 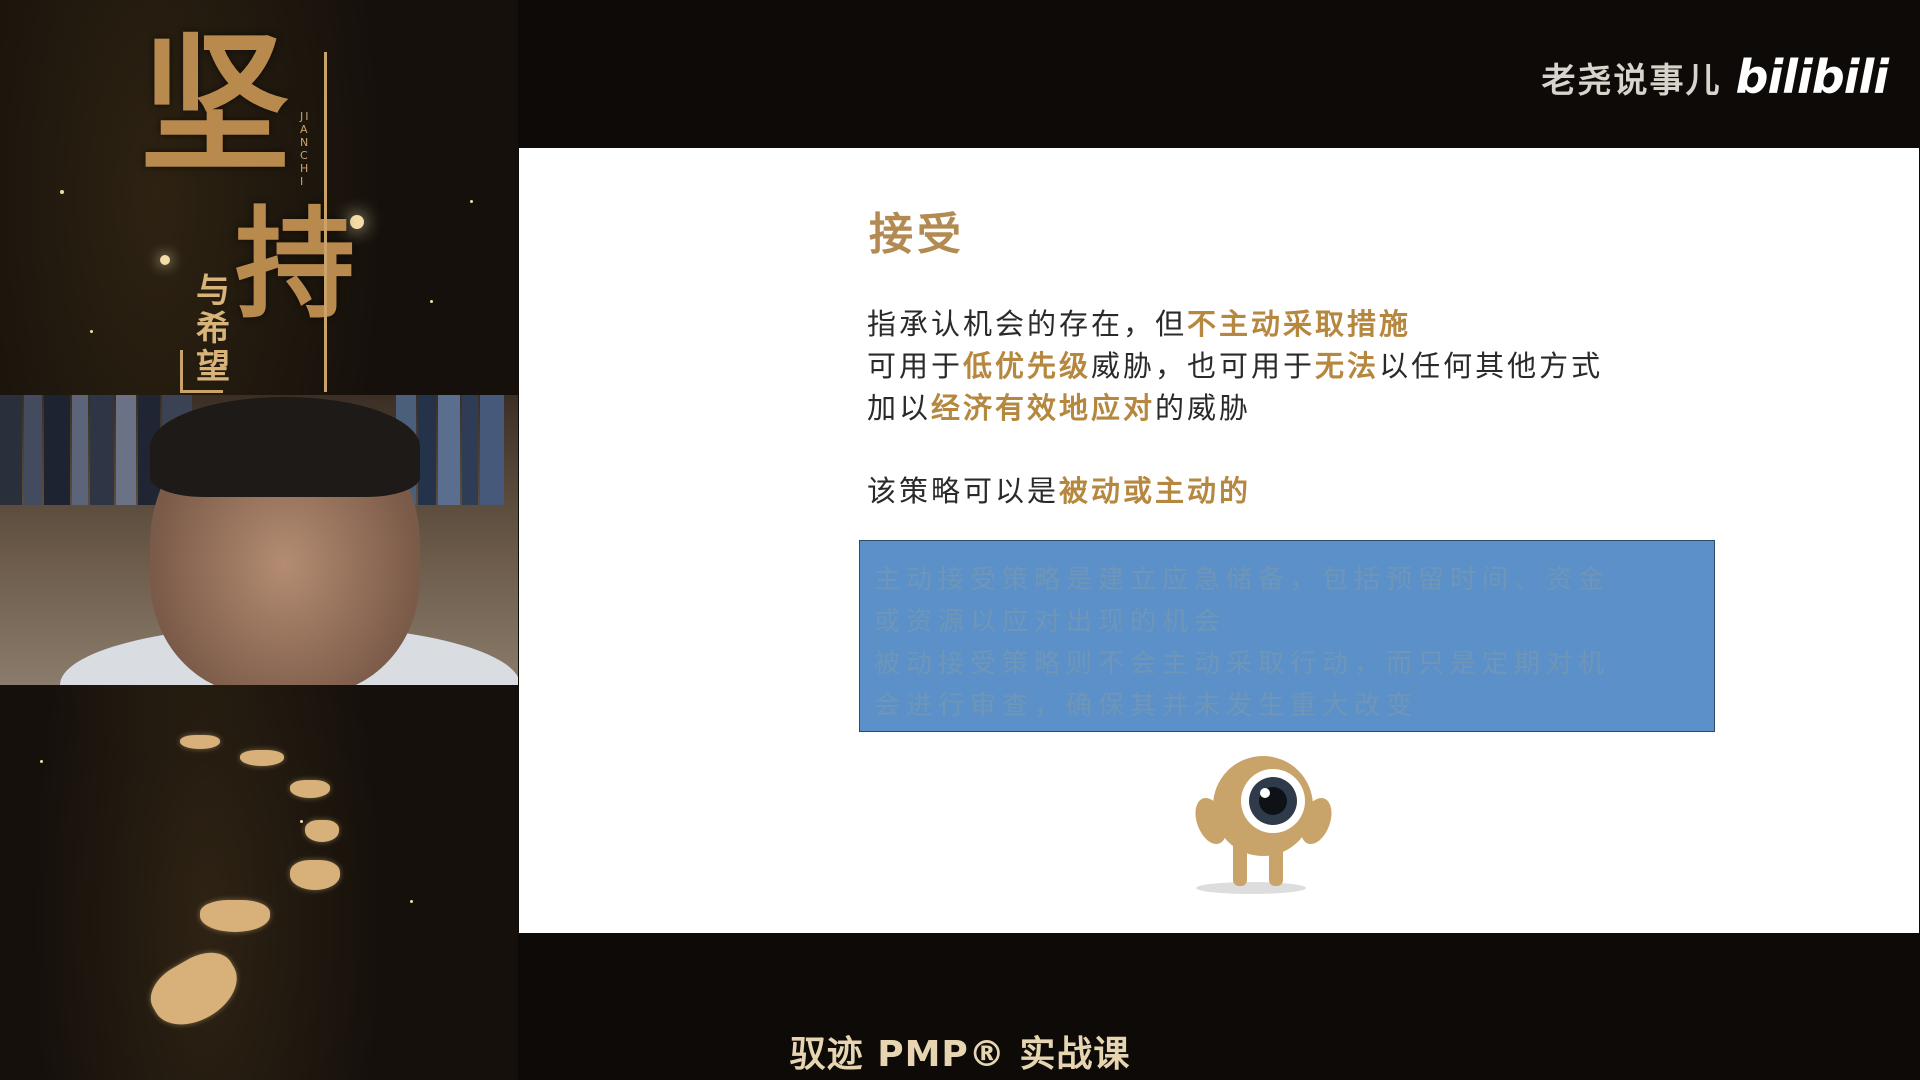 I want to click on paragraph-text: 加以, so click(x=899, y=408).